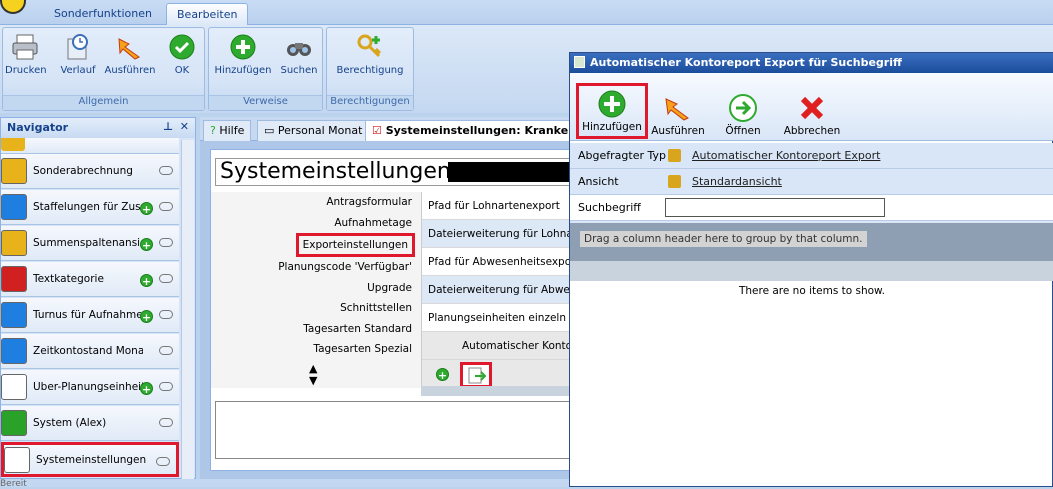  What do you see at coordinates (355, 245) in the screenshot?
I see `settings-category-item: Exporteinstellungen` at bounding box center [355, 245].